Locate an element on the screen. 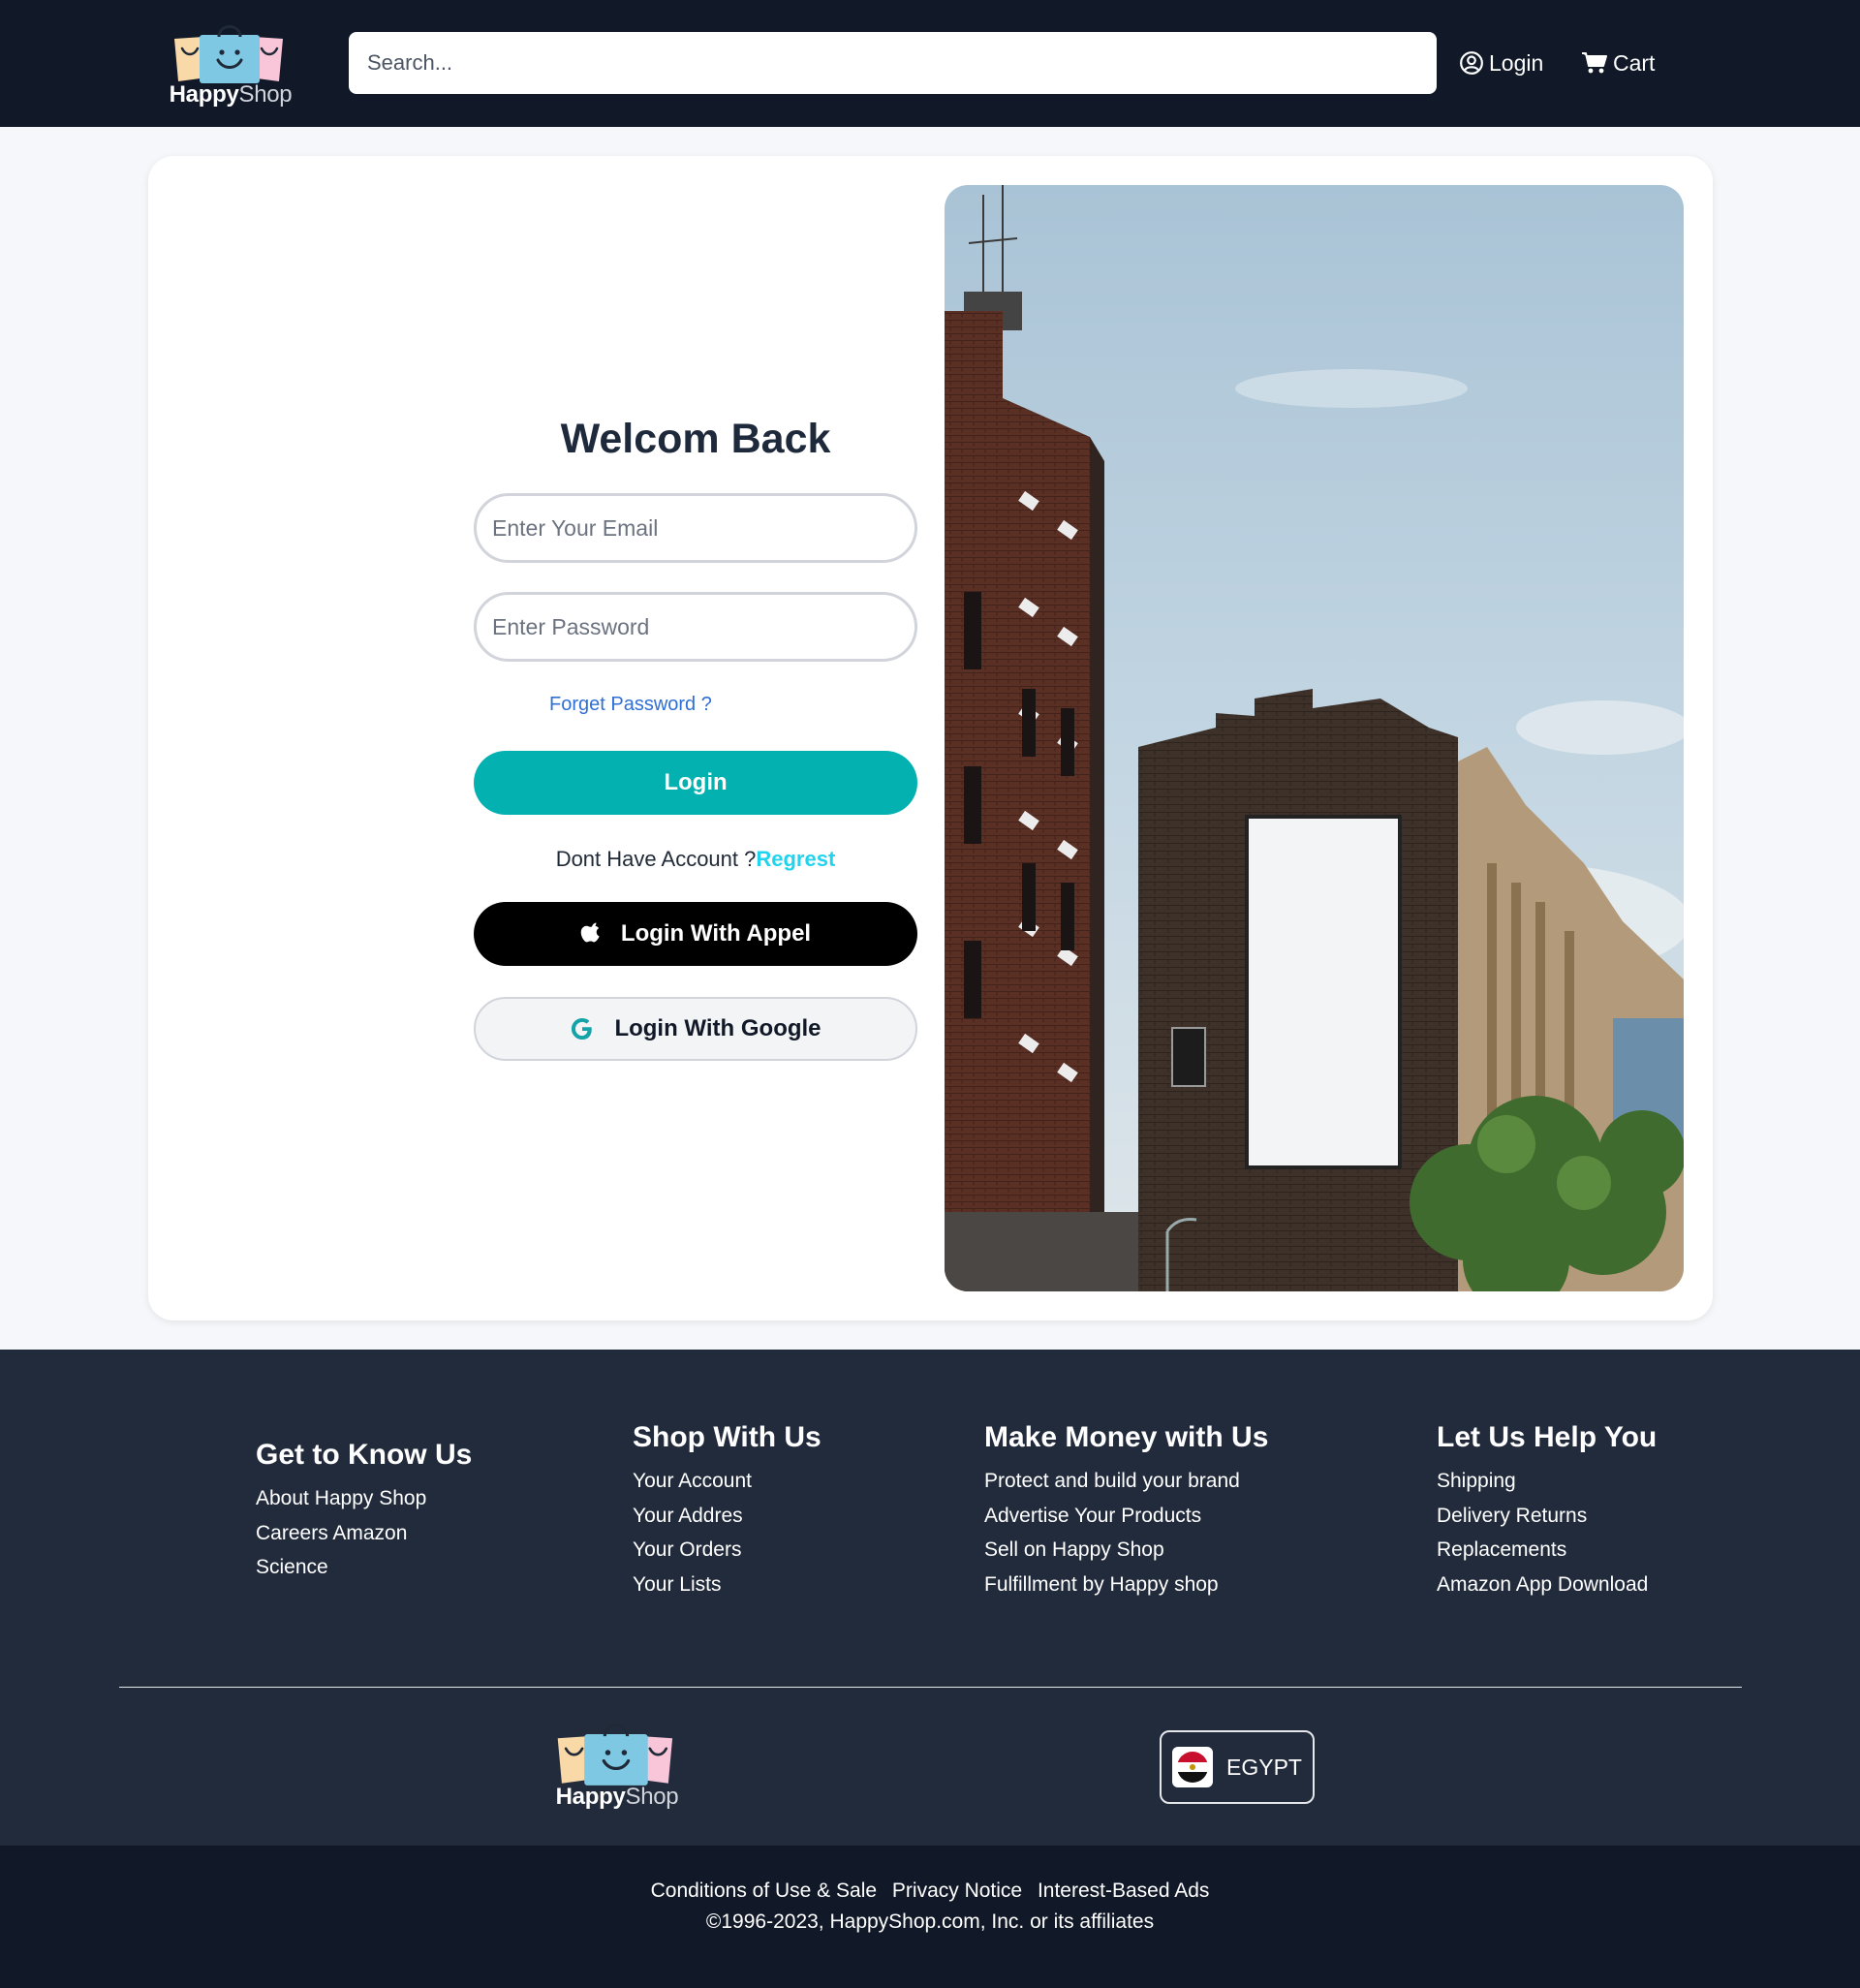  password-field is located at coordinates (695, 627).